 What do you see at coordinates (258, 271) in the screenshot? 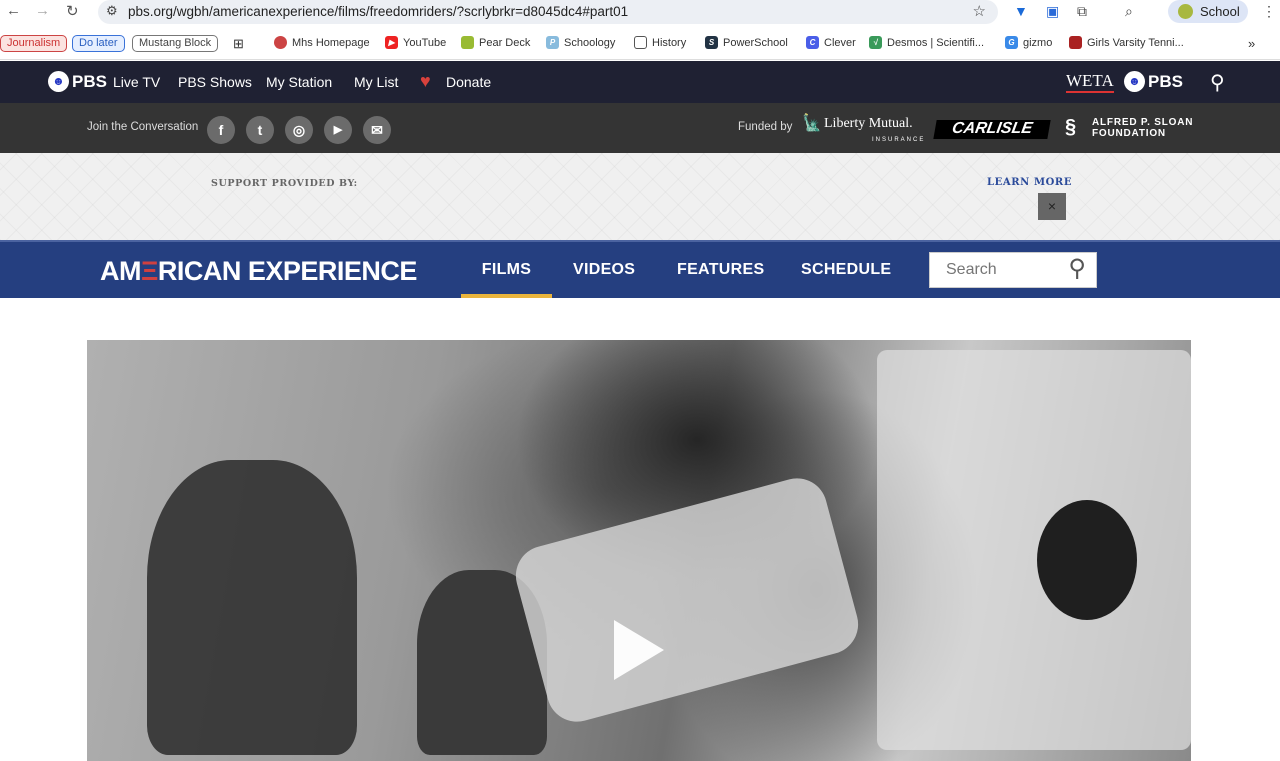
I see `american-experience-logo: AMΞRICAN EXPERIENCE` at bounding box center [258, 271].